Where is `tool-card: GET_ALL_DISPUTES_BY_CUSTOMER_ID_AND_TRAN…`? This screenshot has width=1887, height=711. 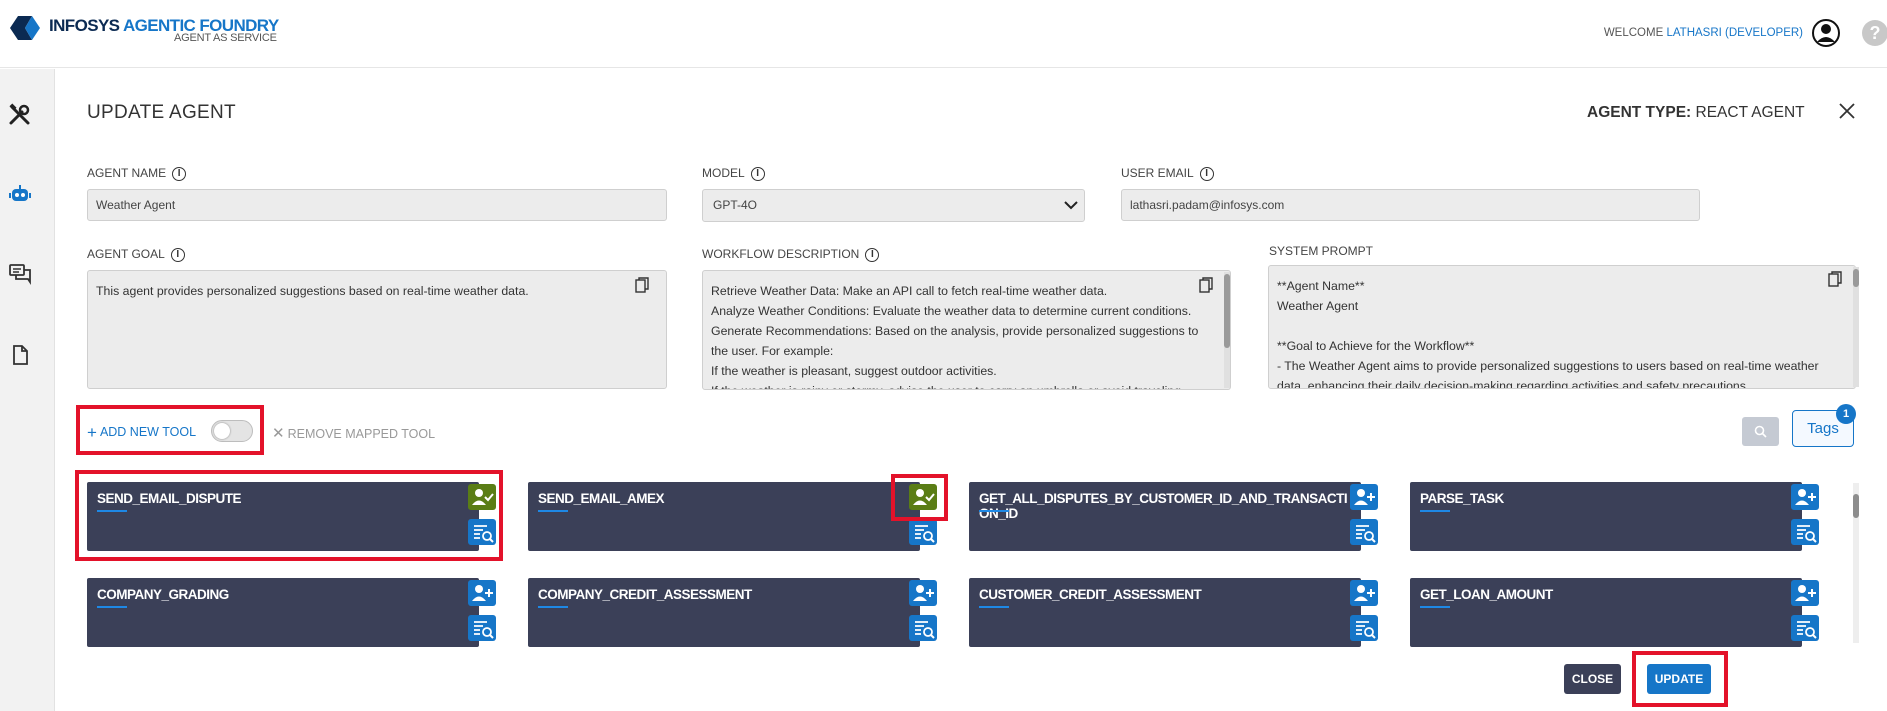
tool-card: GET_ALL_DISPUTES_BY_CUSTOMER_ID_AND_TRAN… is located at coordinates (1173, 516).